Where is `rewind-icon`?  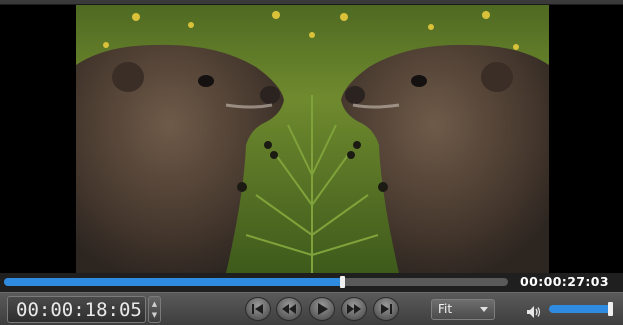
rewind-icon is located at coordinates (289, 309).